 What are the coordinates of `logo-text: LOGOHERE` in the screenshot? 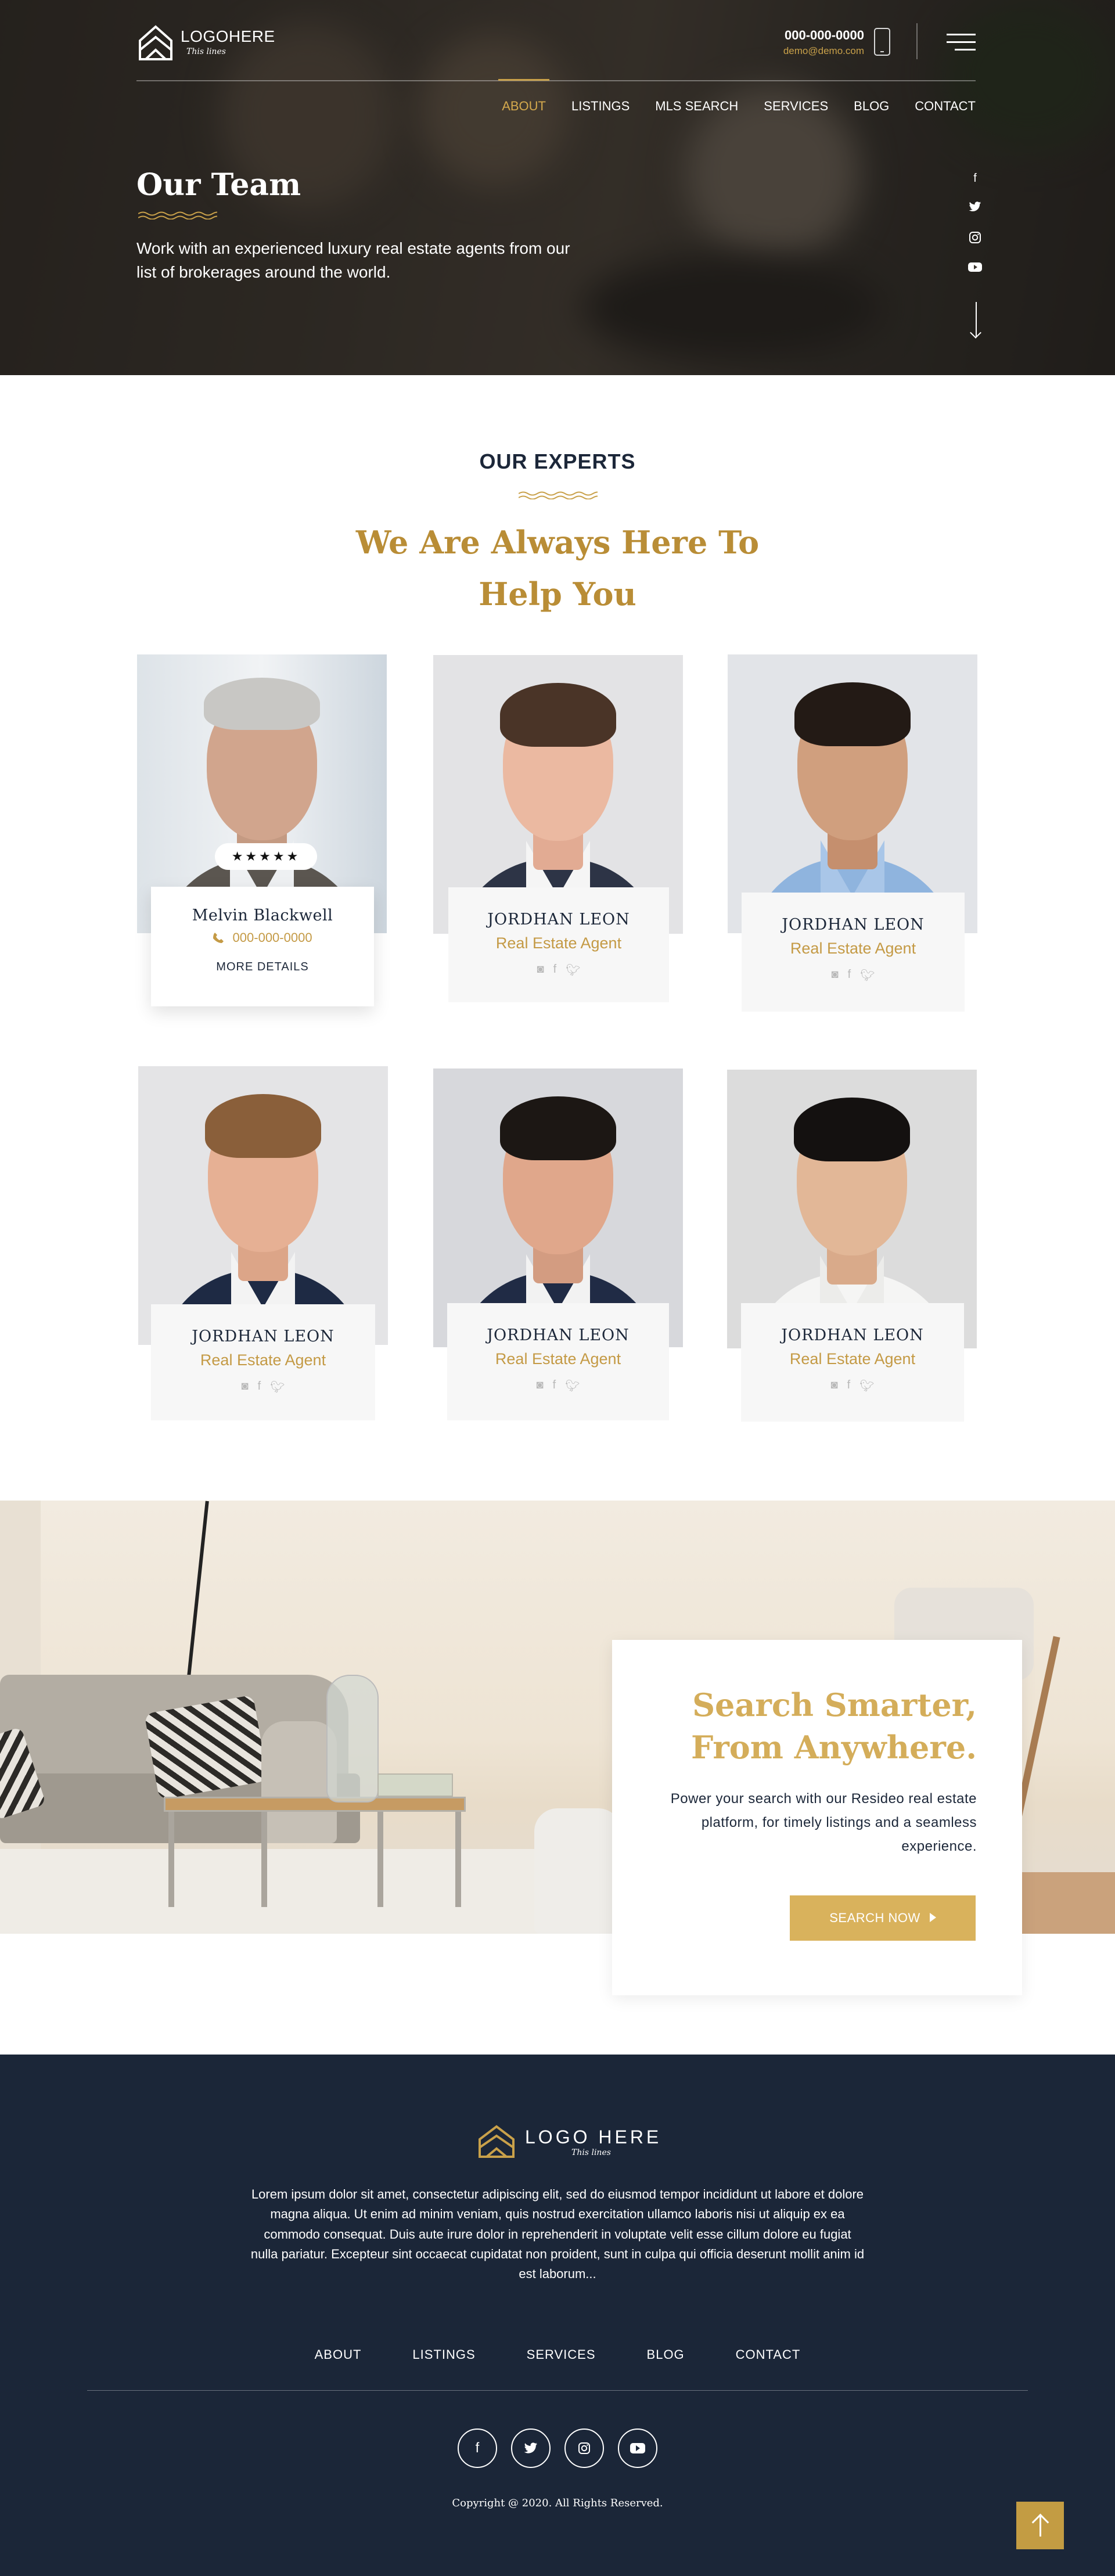 It's located at (228, 36).